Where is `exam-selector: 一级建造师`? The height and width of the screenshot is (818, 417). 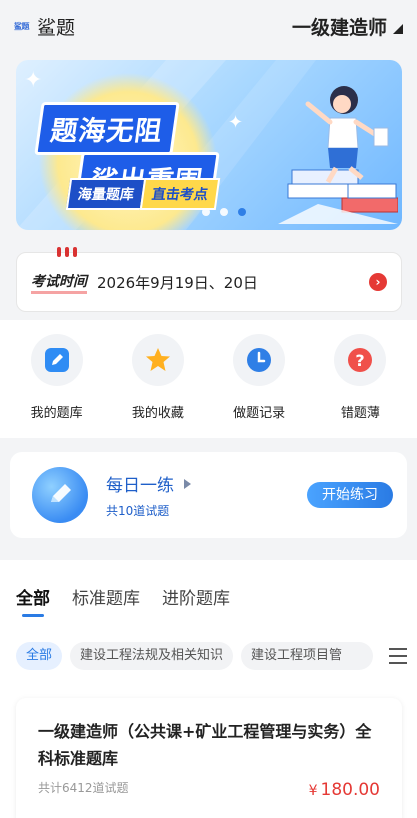 exam-selector: 一级建造师 is located at coordinates (347, 26).